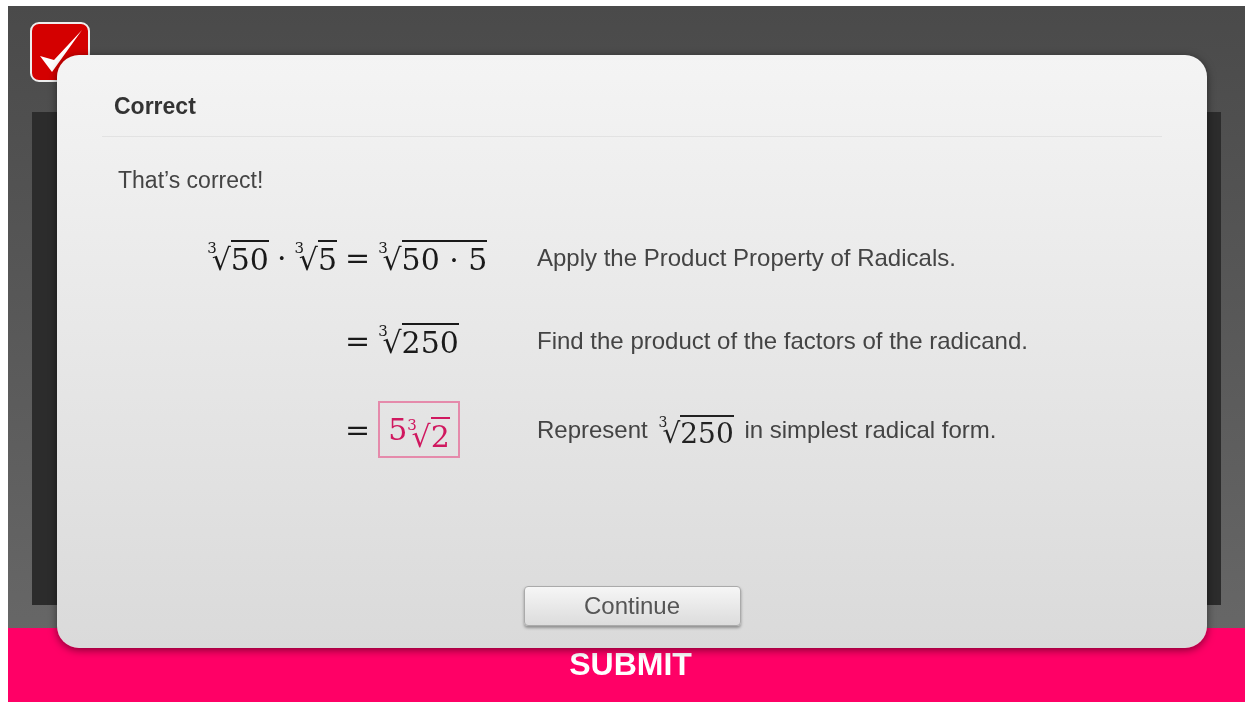  I want to click on explanation-text: Find the product of the factors of the radicand., so click(782, 340).